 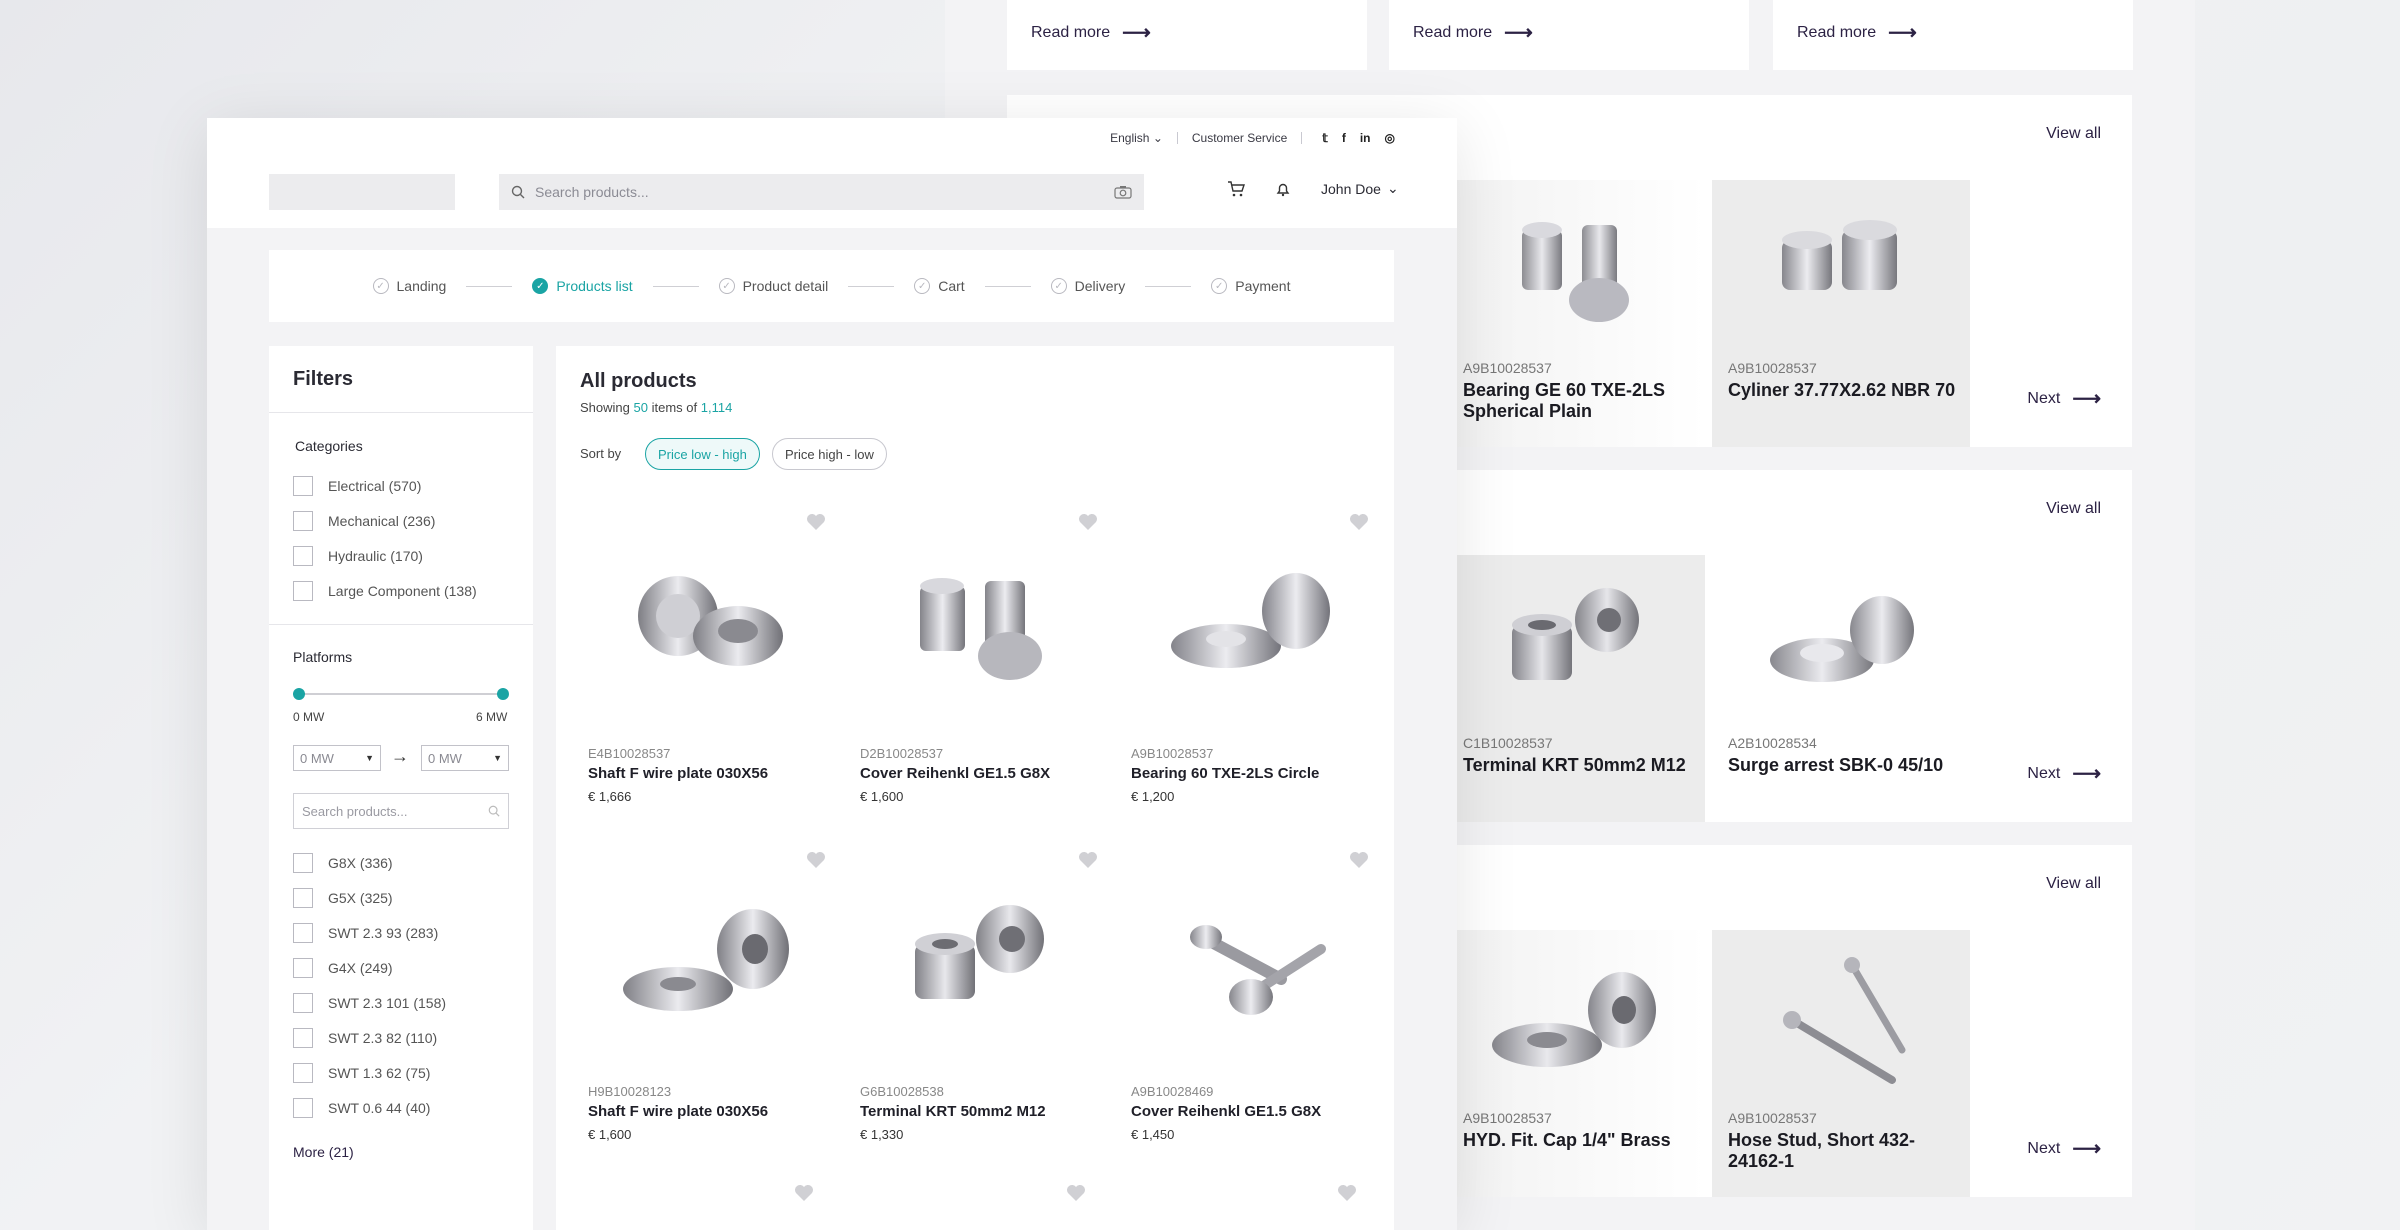 What do you see at coordinates (379, 1073) in the screenshot?
I see `checkbox-label: SWT 1.3 62 (75)` at bounding box center [379, 1073].